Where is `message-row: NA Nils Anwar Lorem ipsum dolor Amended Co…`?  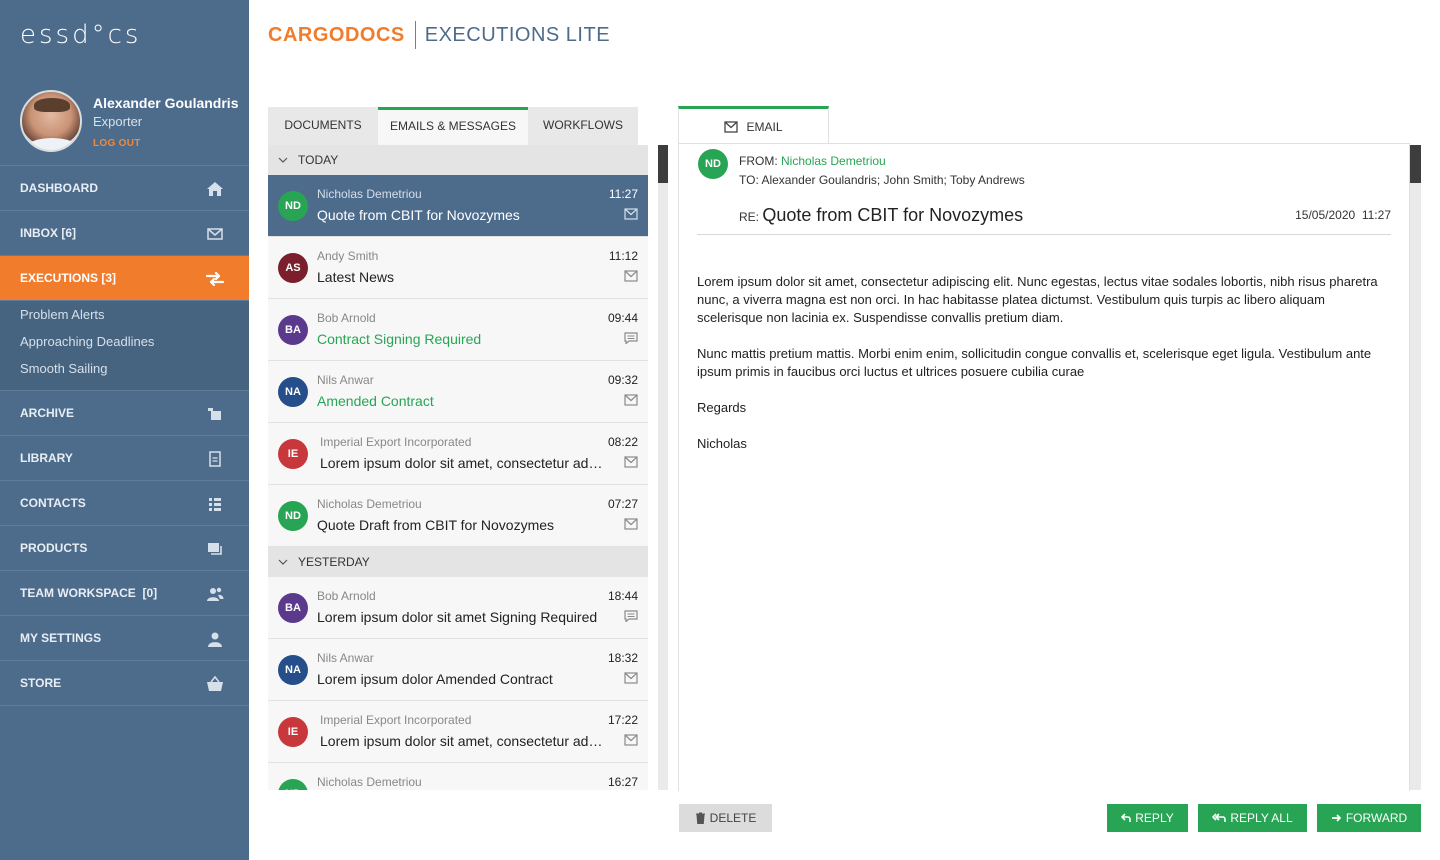 message-row: NA Nils Anwar Lorem ipsum dolor Amended Co… is located at coordinates (458, 670).